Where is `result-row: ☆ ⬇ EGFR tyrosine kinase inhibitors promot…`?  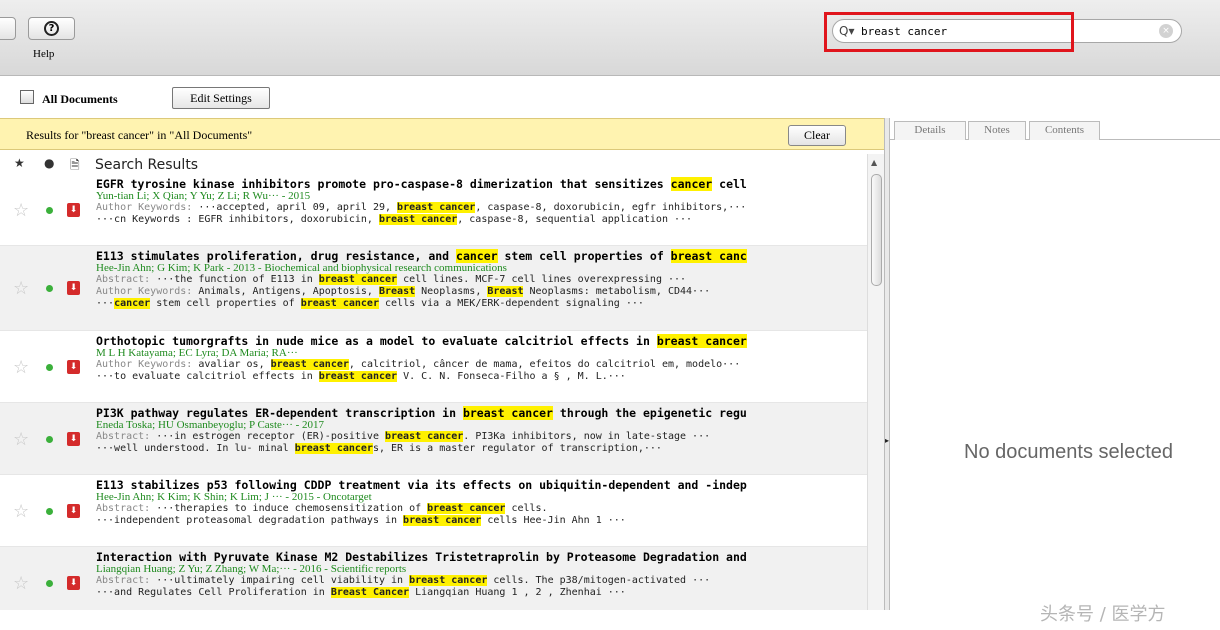 result-row: ☆ ⬇ EGFR tyrosine kinase inhibitors promot… is located at coordinates (433, 210).